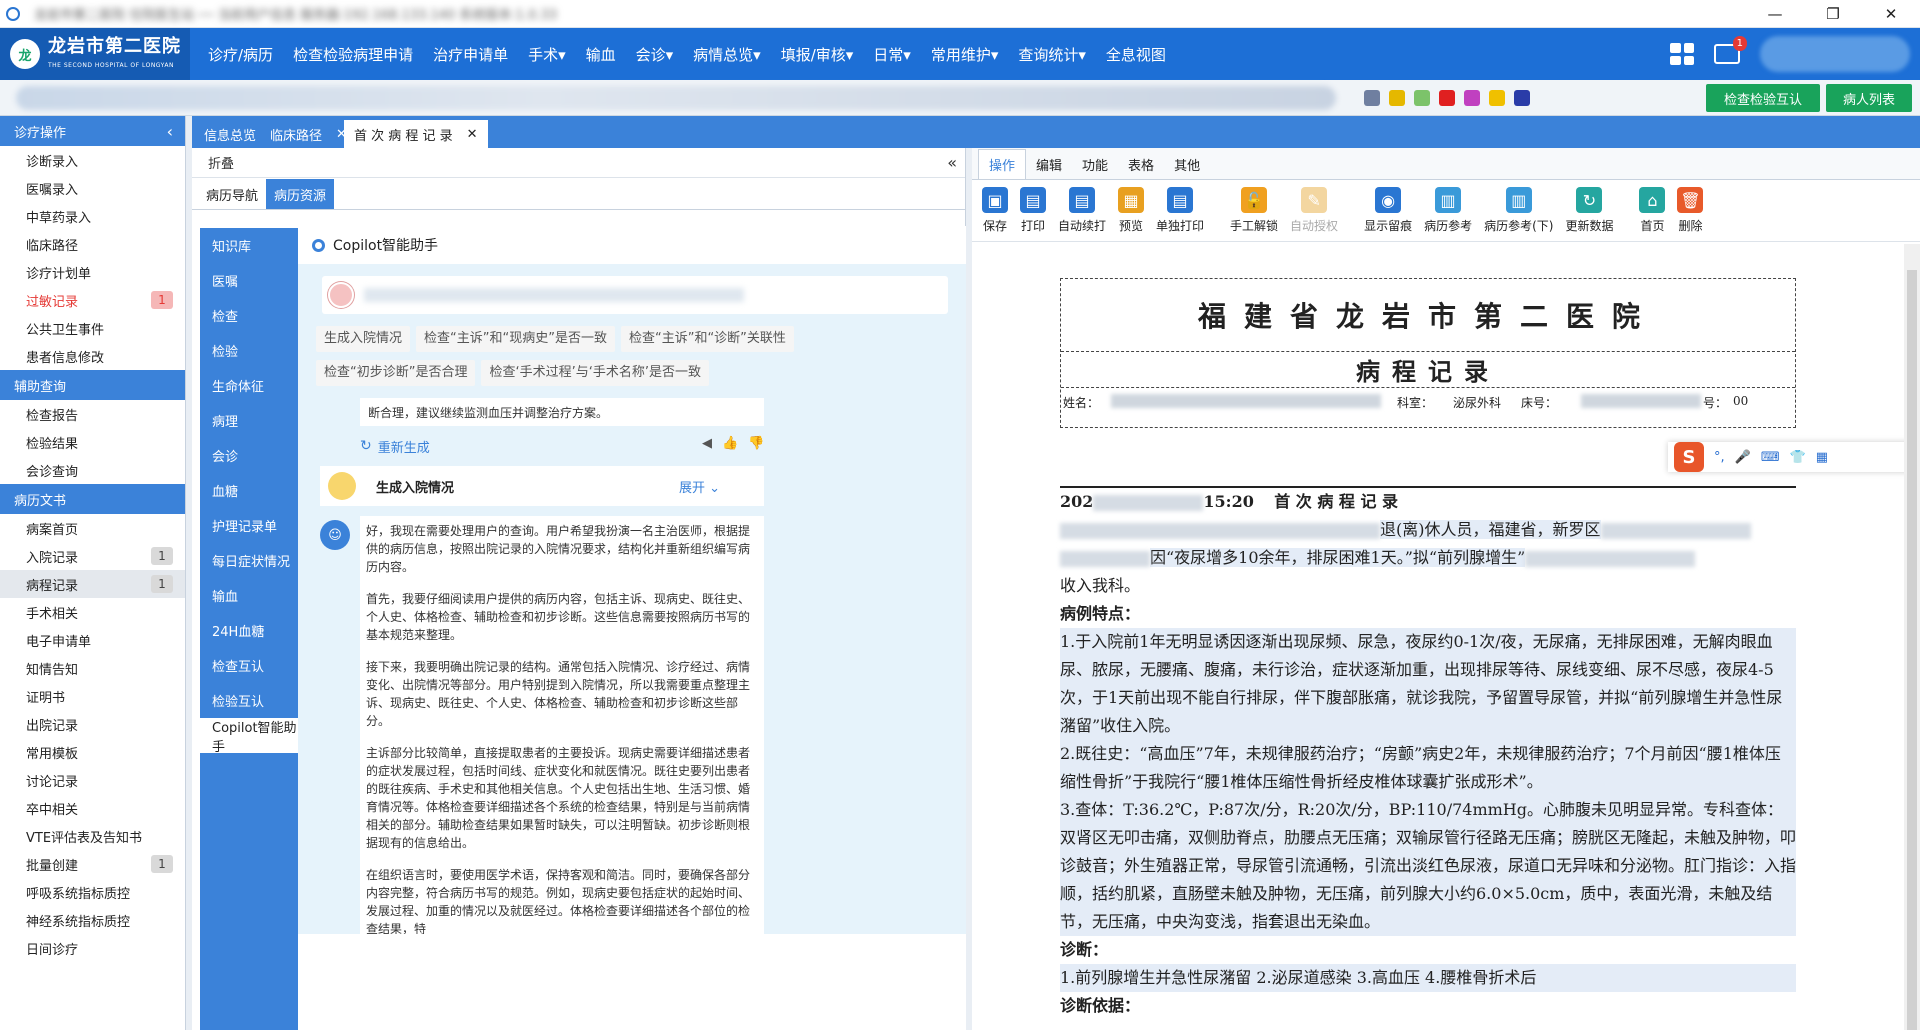 Image resolution: width=1920 pixels, height=1030 pixels. What do you see at coordinates (547, 54) in the screenshot?
I see `menu-item-3: 手术▾` at bounding box center [547, 54].